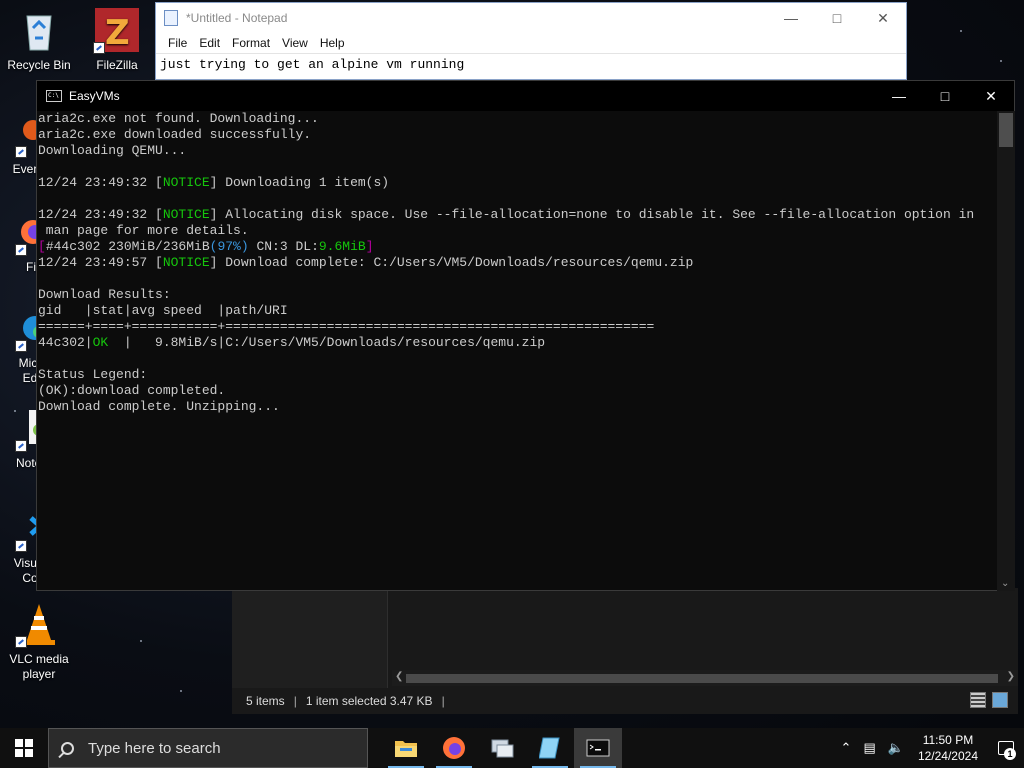 This screenshot has height=768, width=1024. Describe the element at coordinates (948, 740) in the screenshot. I see `clock-time: 11:50 PM` at that location.